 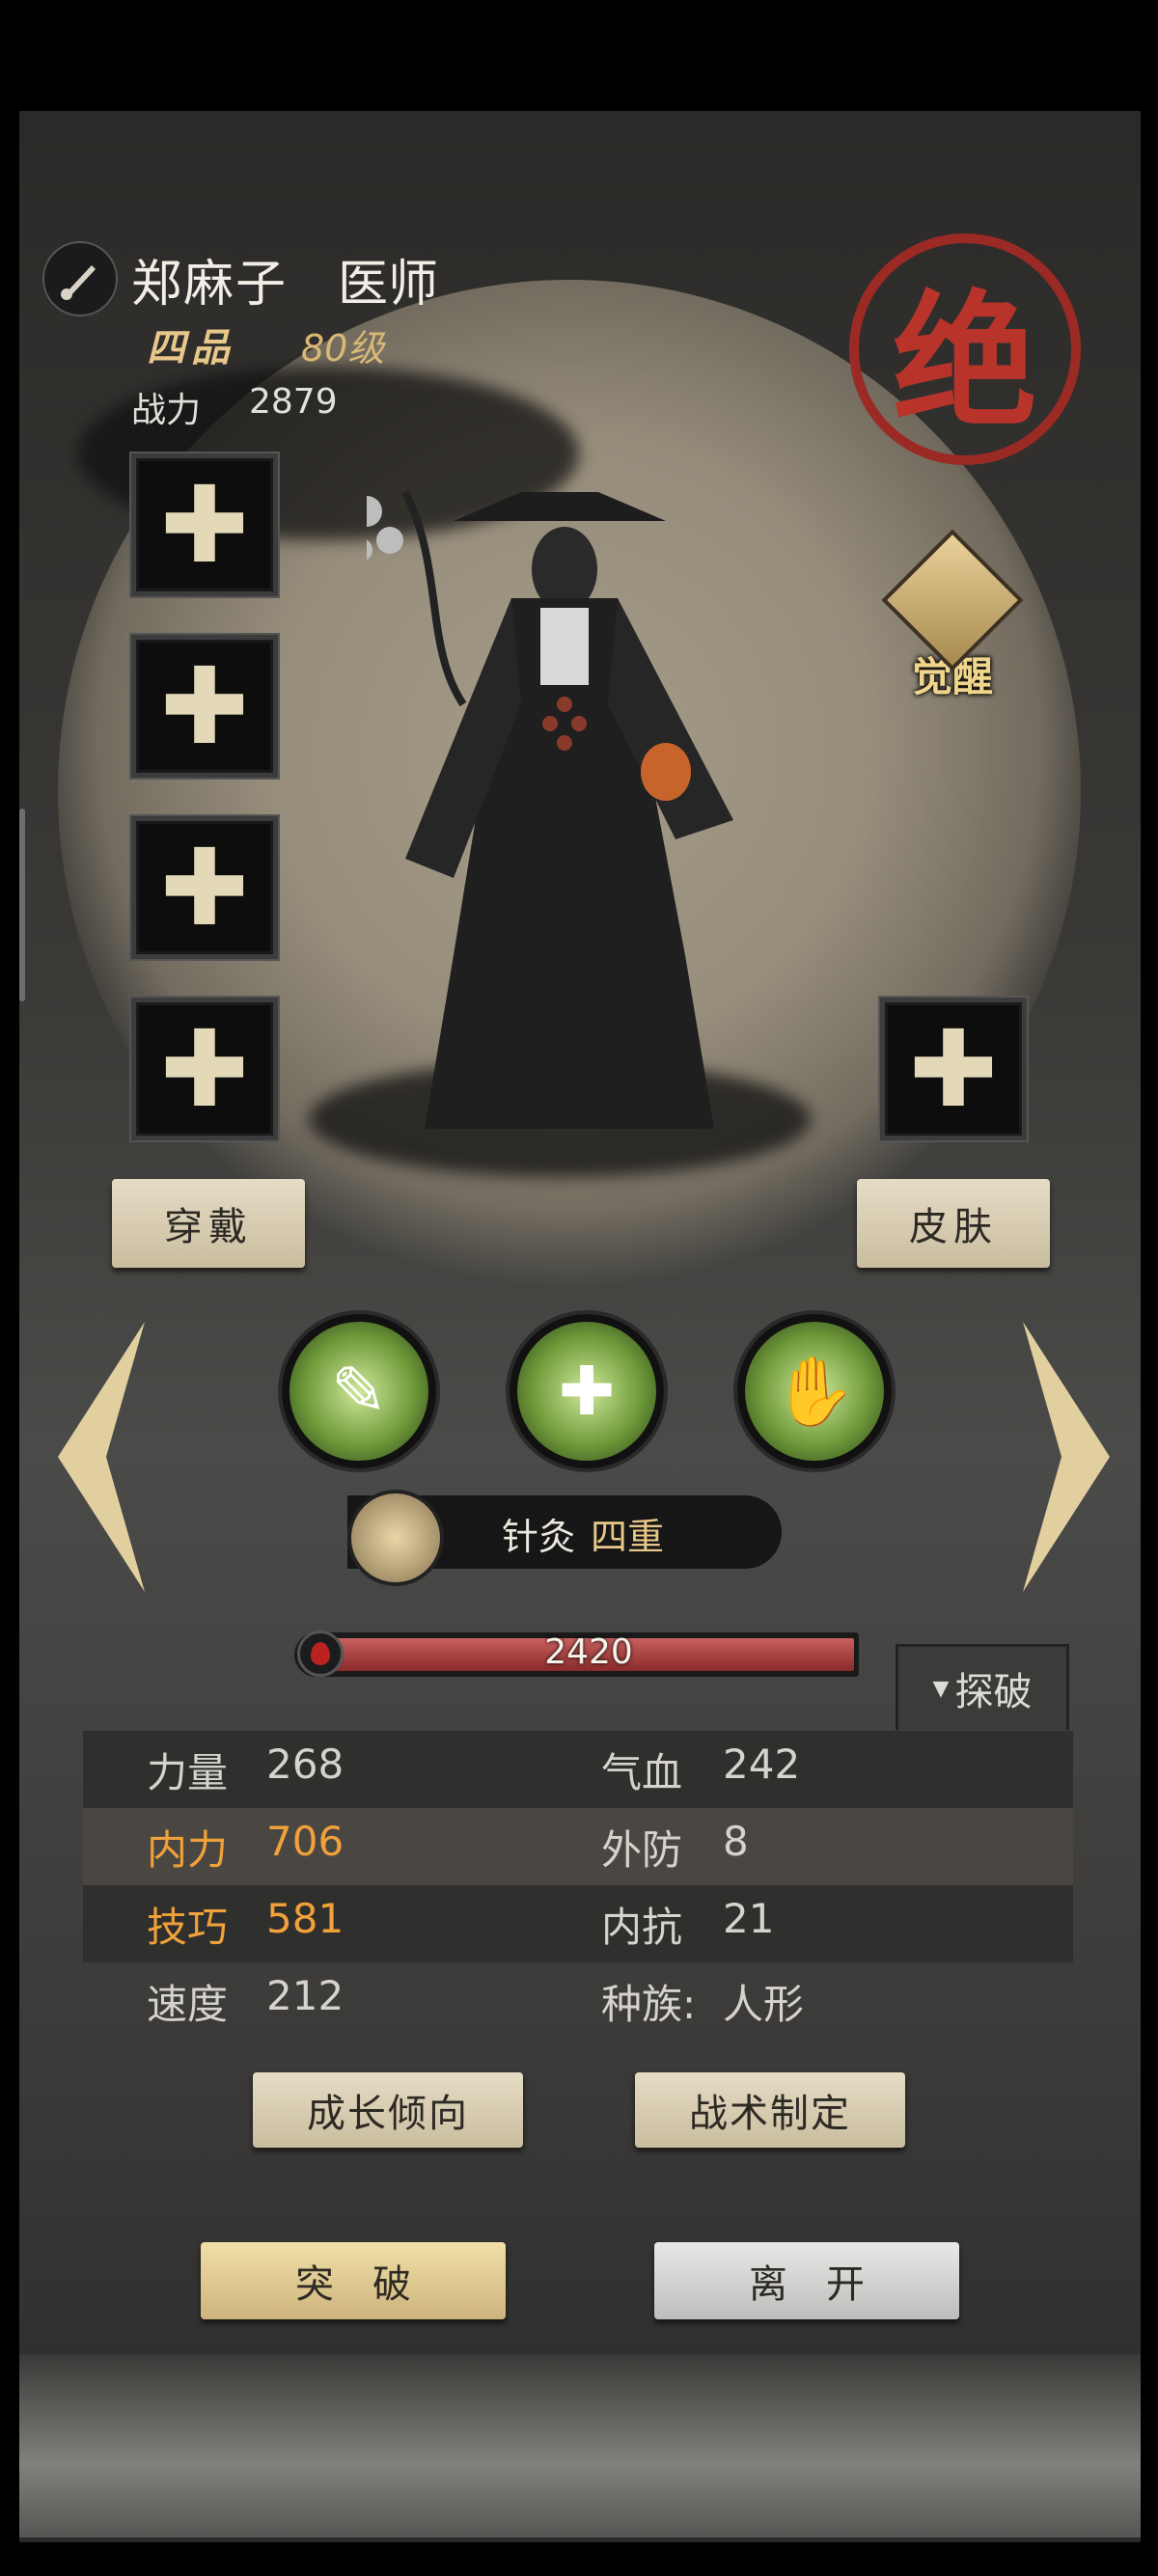 What do you see at coordinates (764, 2004) in the screenshot?
I see `stat-value: 人形` at bounding box center [764, 2004].